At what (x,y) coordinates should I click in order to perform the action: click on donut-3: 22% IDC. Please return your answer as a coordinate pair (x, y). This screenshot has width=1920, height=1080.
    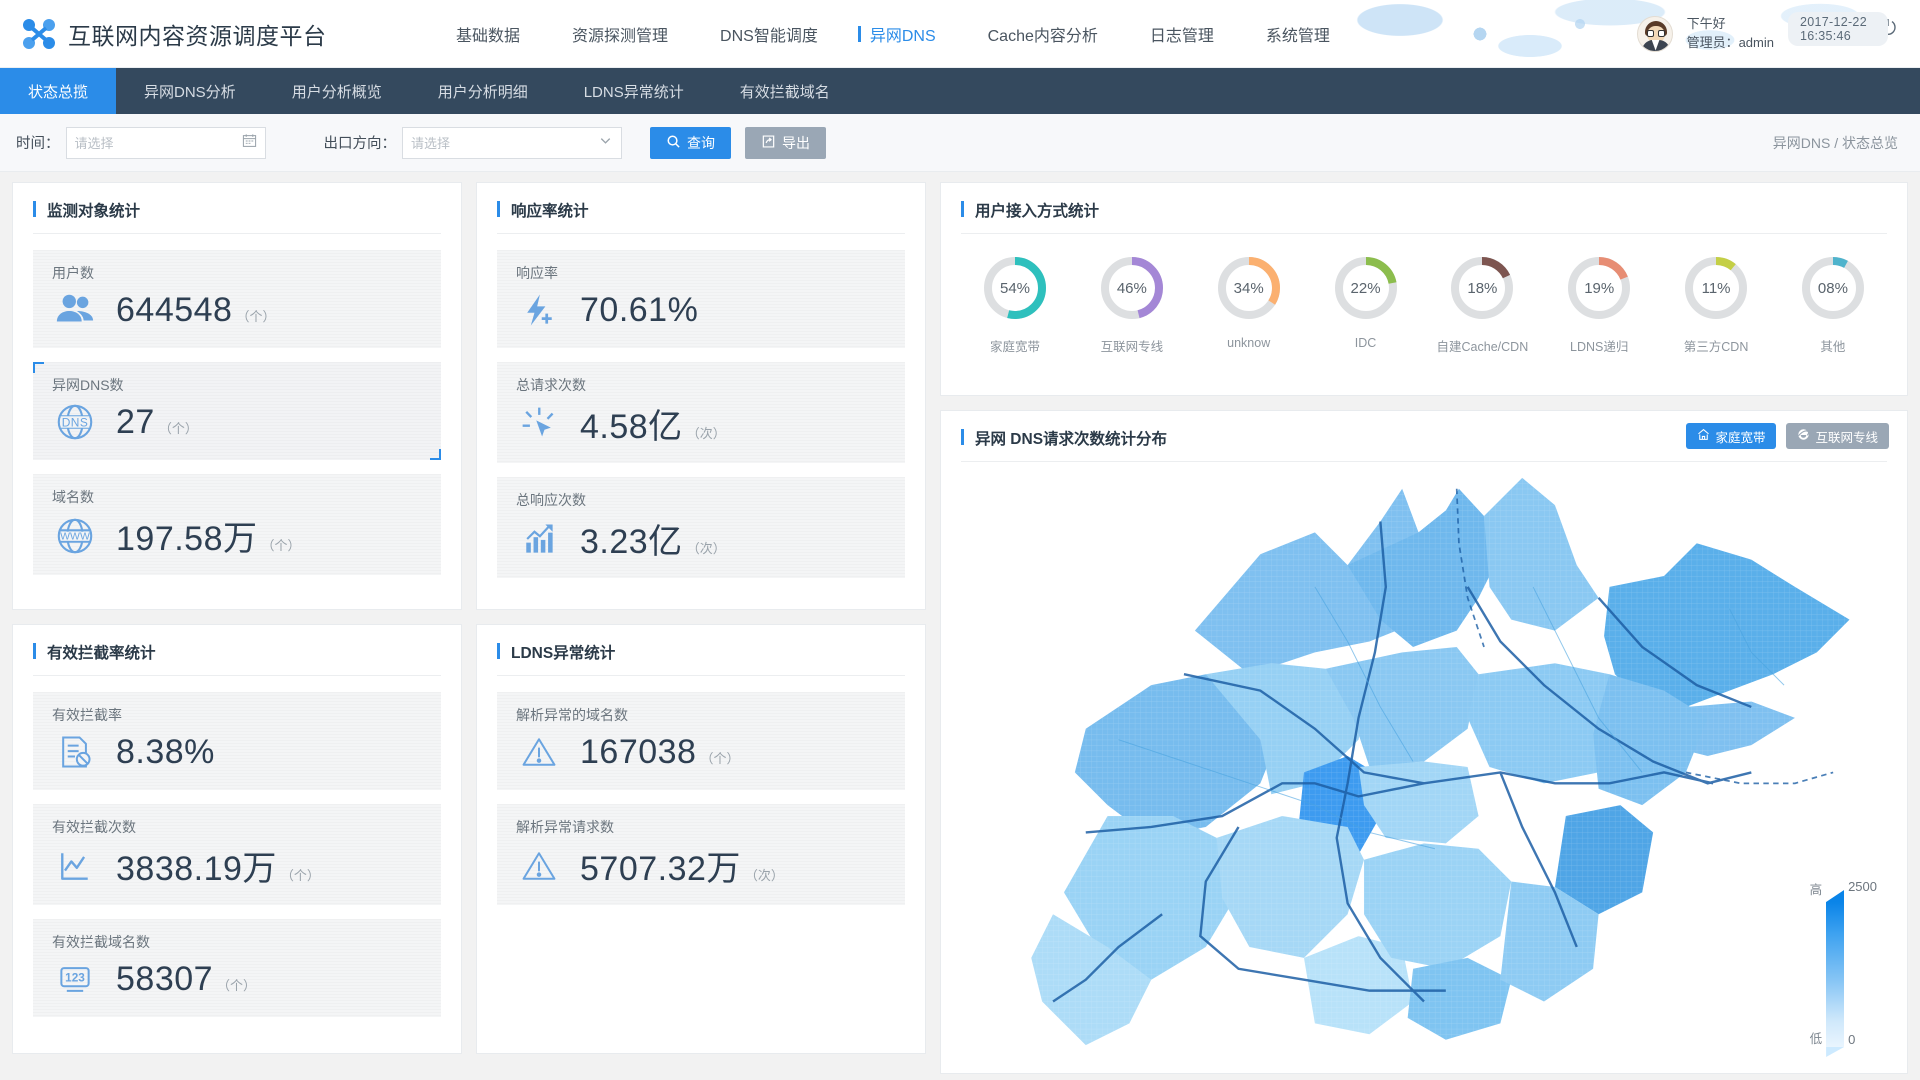
    Looking at the image, I should click on (1366, 304).